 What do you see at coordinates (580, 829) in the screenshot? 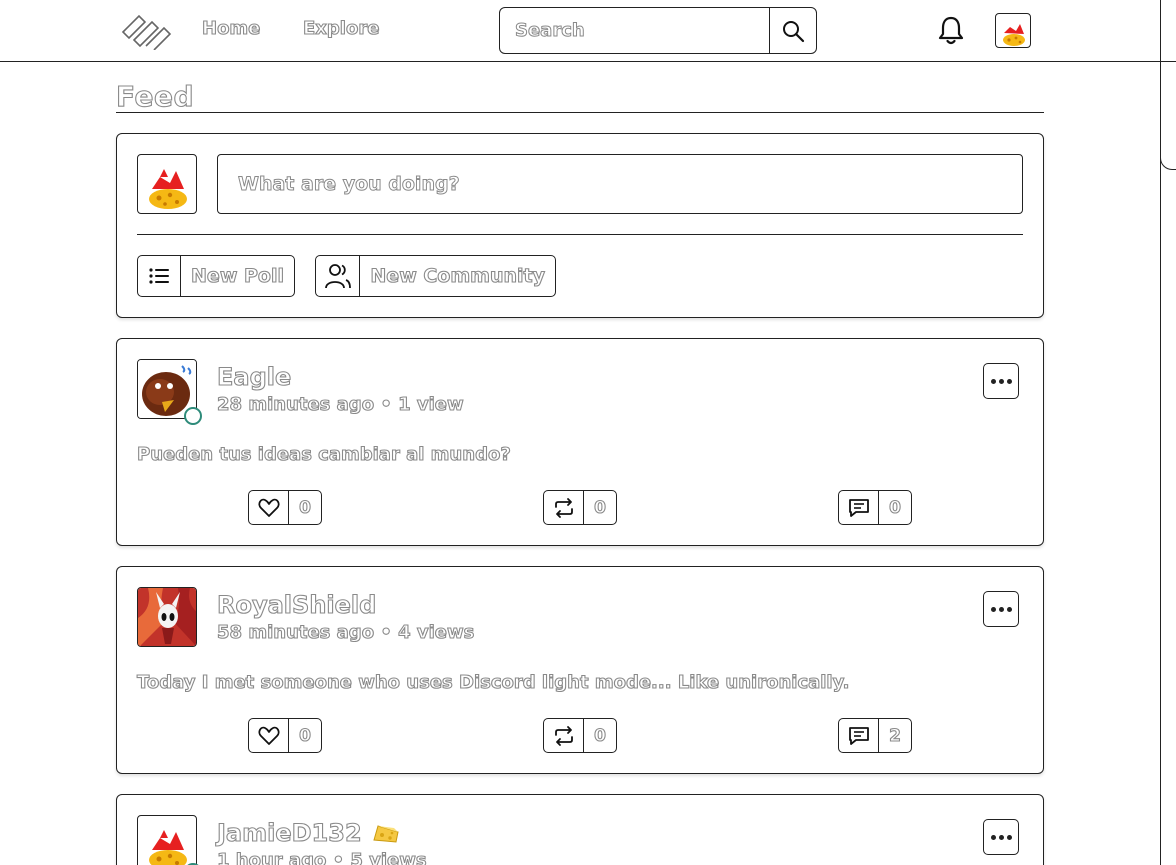
I see `post-card: JamieD132 1 hour ago • 5 views` at bounding box center [580, 829].